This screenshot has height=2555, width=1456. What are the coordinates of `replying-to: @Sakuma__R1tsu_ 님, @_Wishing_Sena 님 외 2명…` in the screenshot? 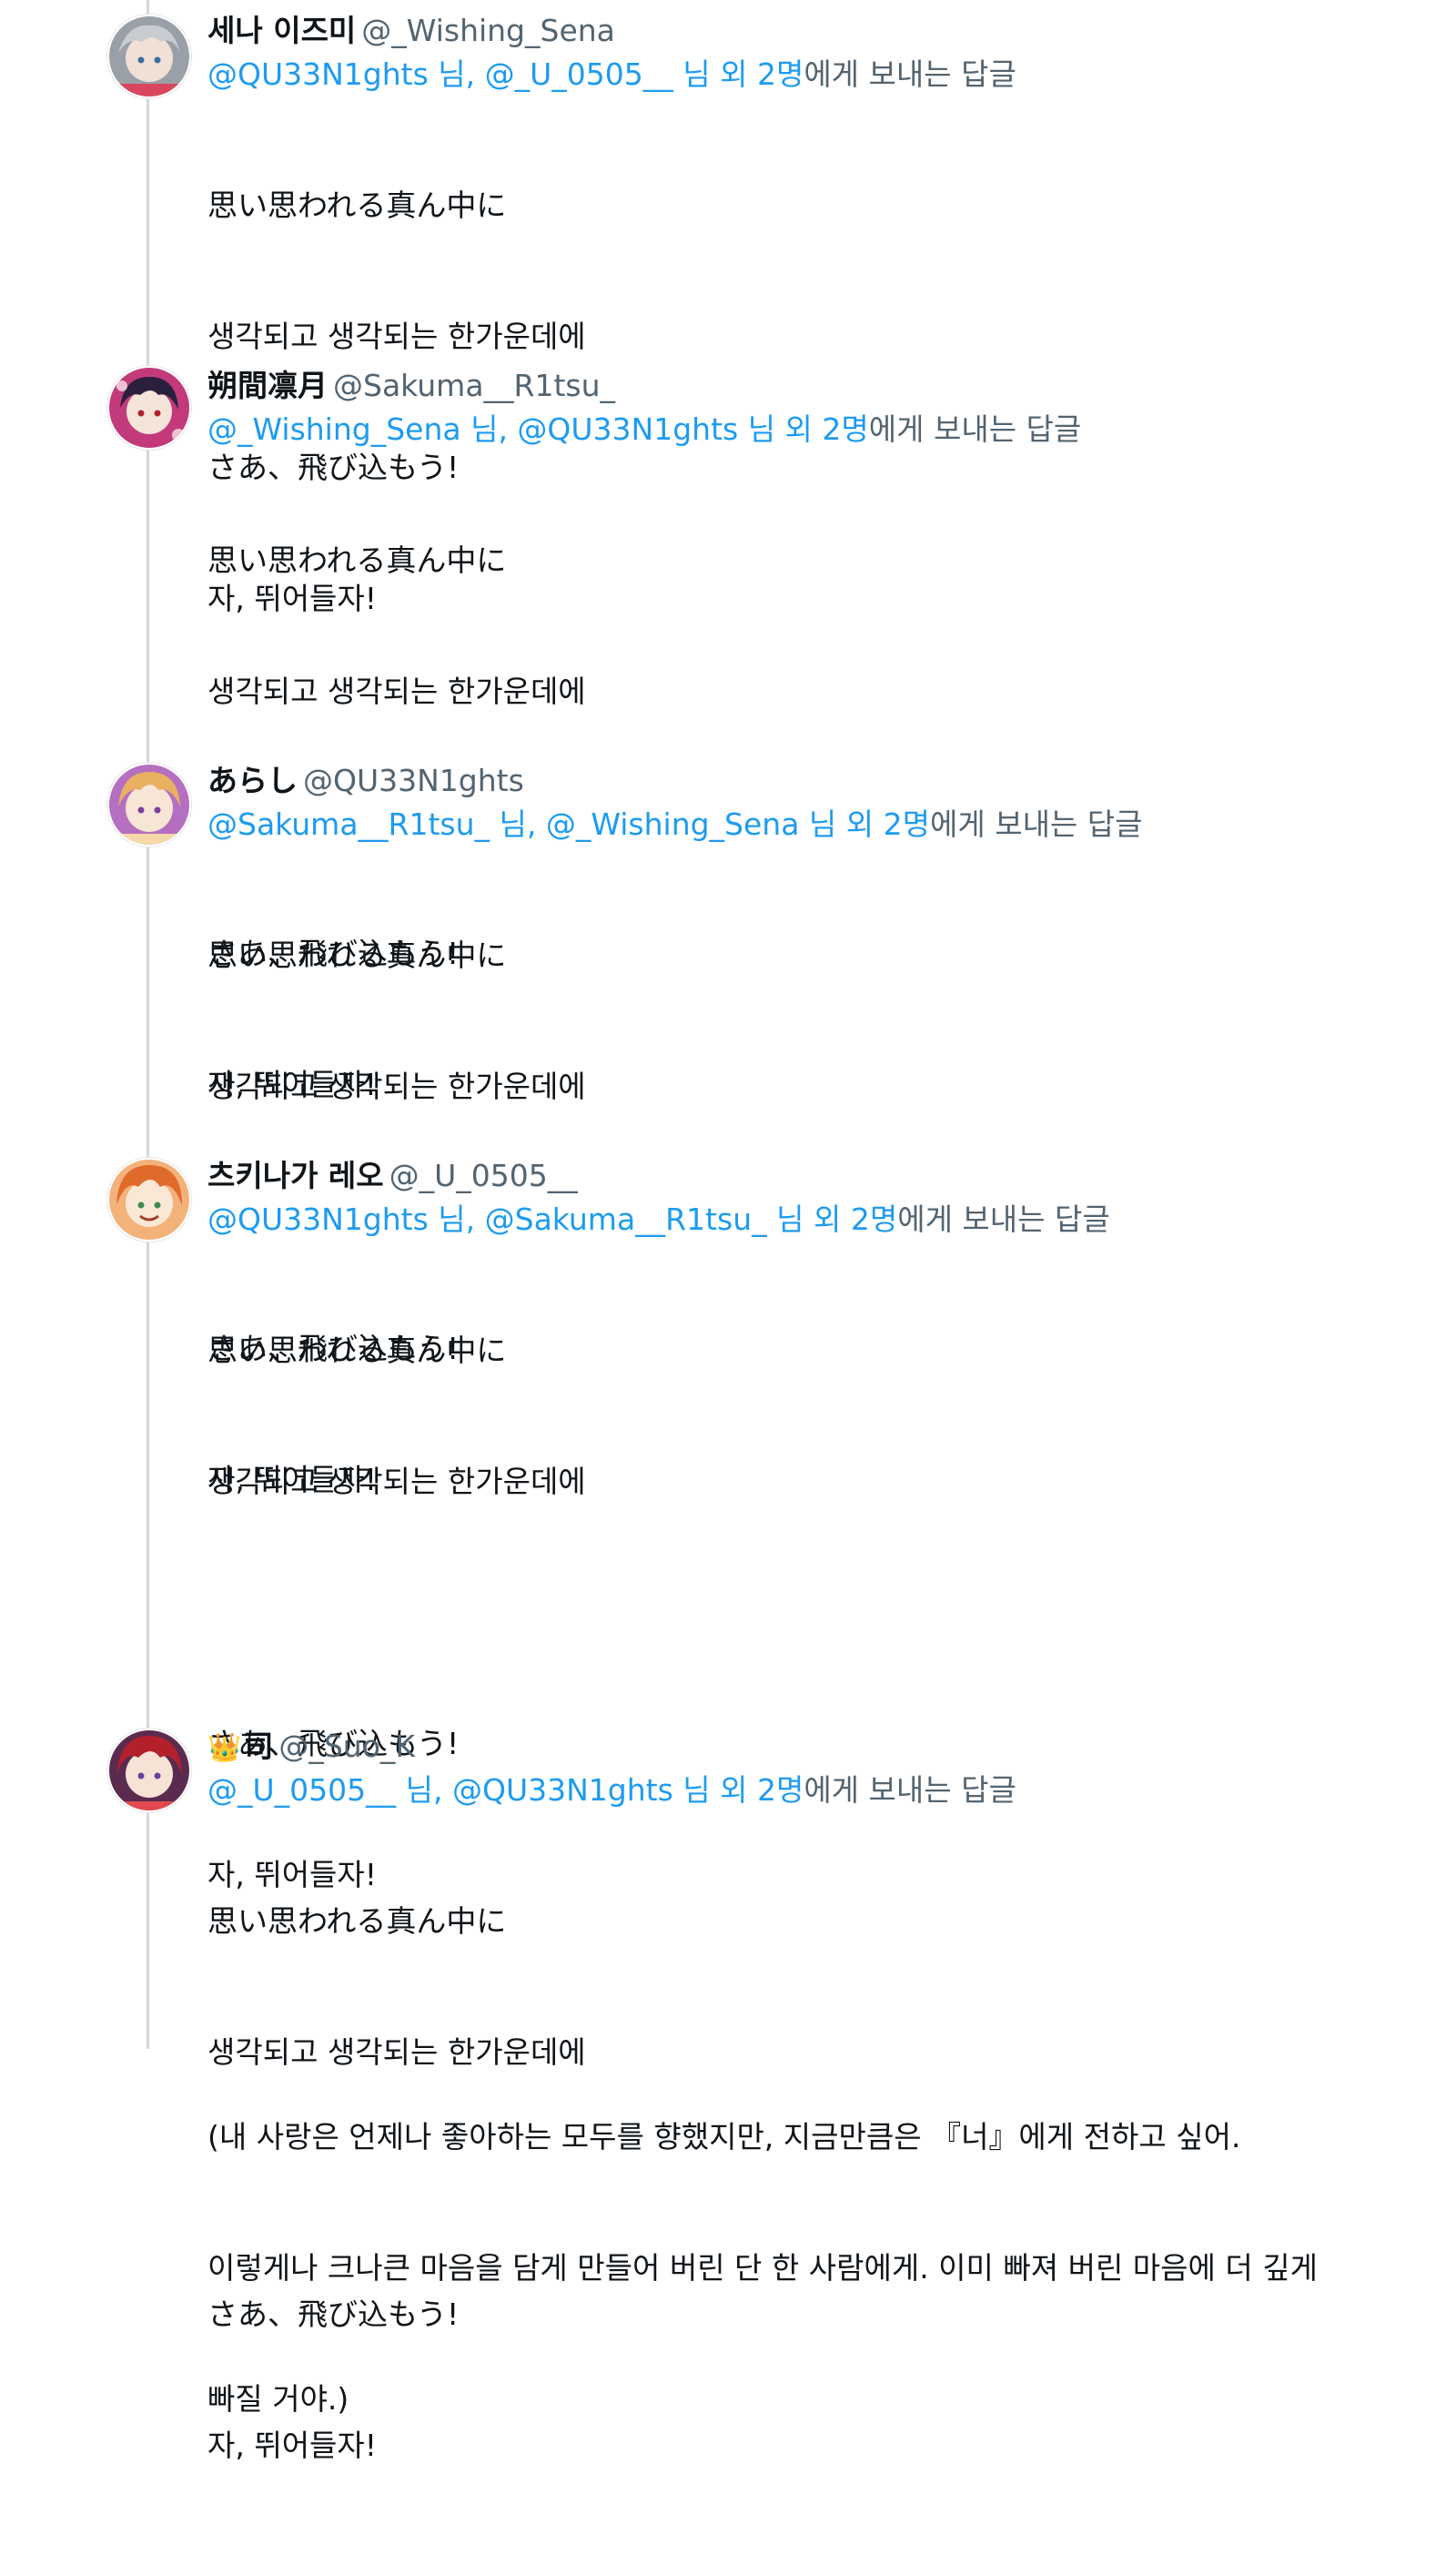 It's located at (799, 825).